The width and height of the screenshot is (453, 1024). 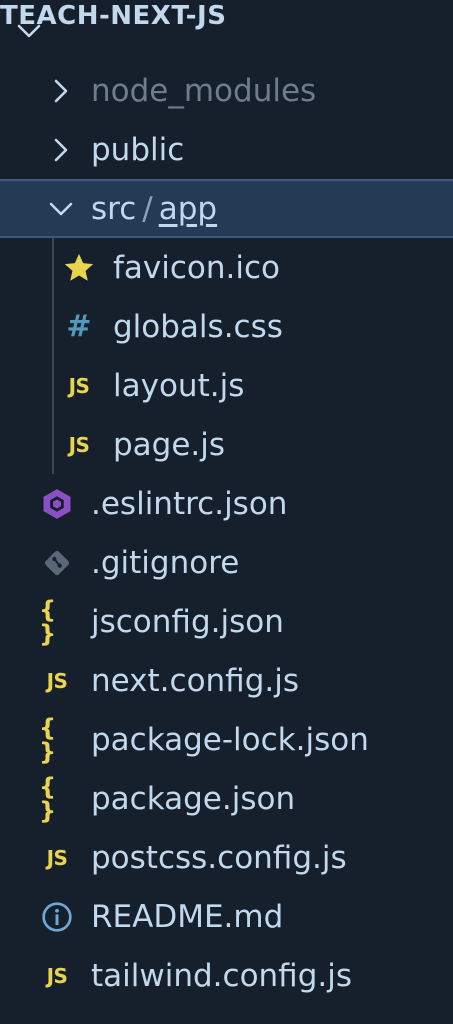 What do you see at coordinates (226, 149) in the screenshot?
I see `folder-public: public` at bounding box center [226, 149].